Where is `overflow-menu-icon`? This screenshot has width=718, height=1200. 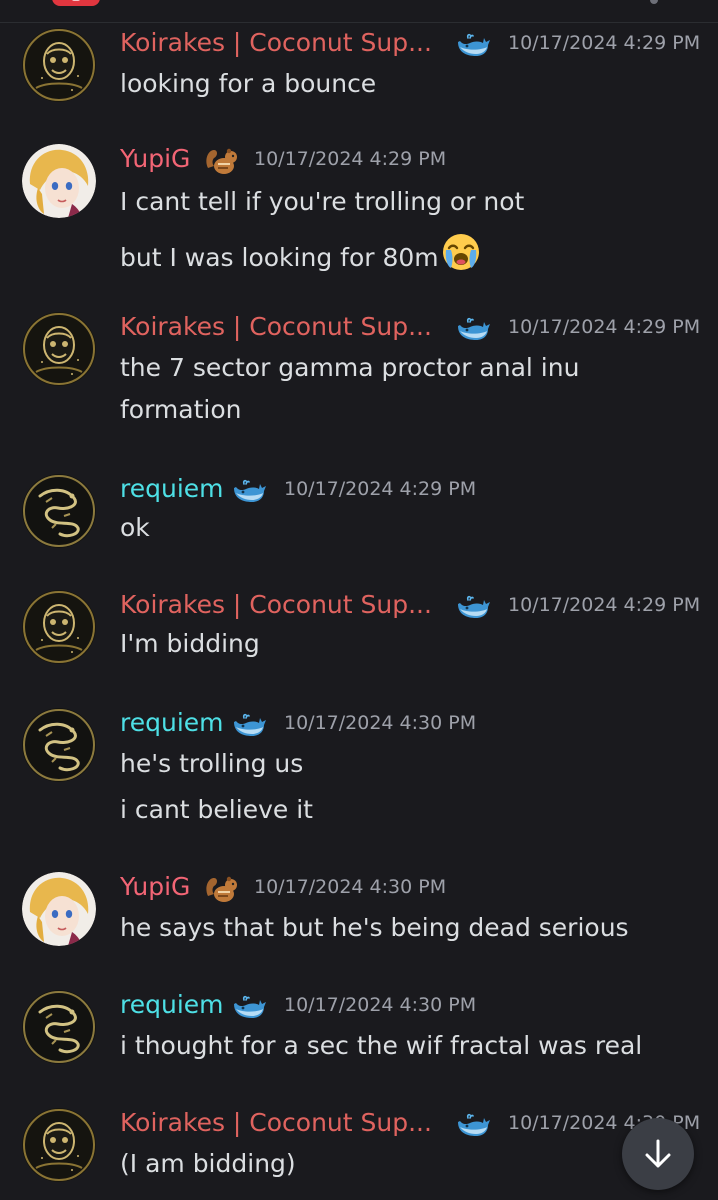 overflow-menu-icon is located at coordinates (654, 2).